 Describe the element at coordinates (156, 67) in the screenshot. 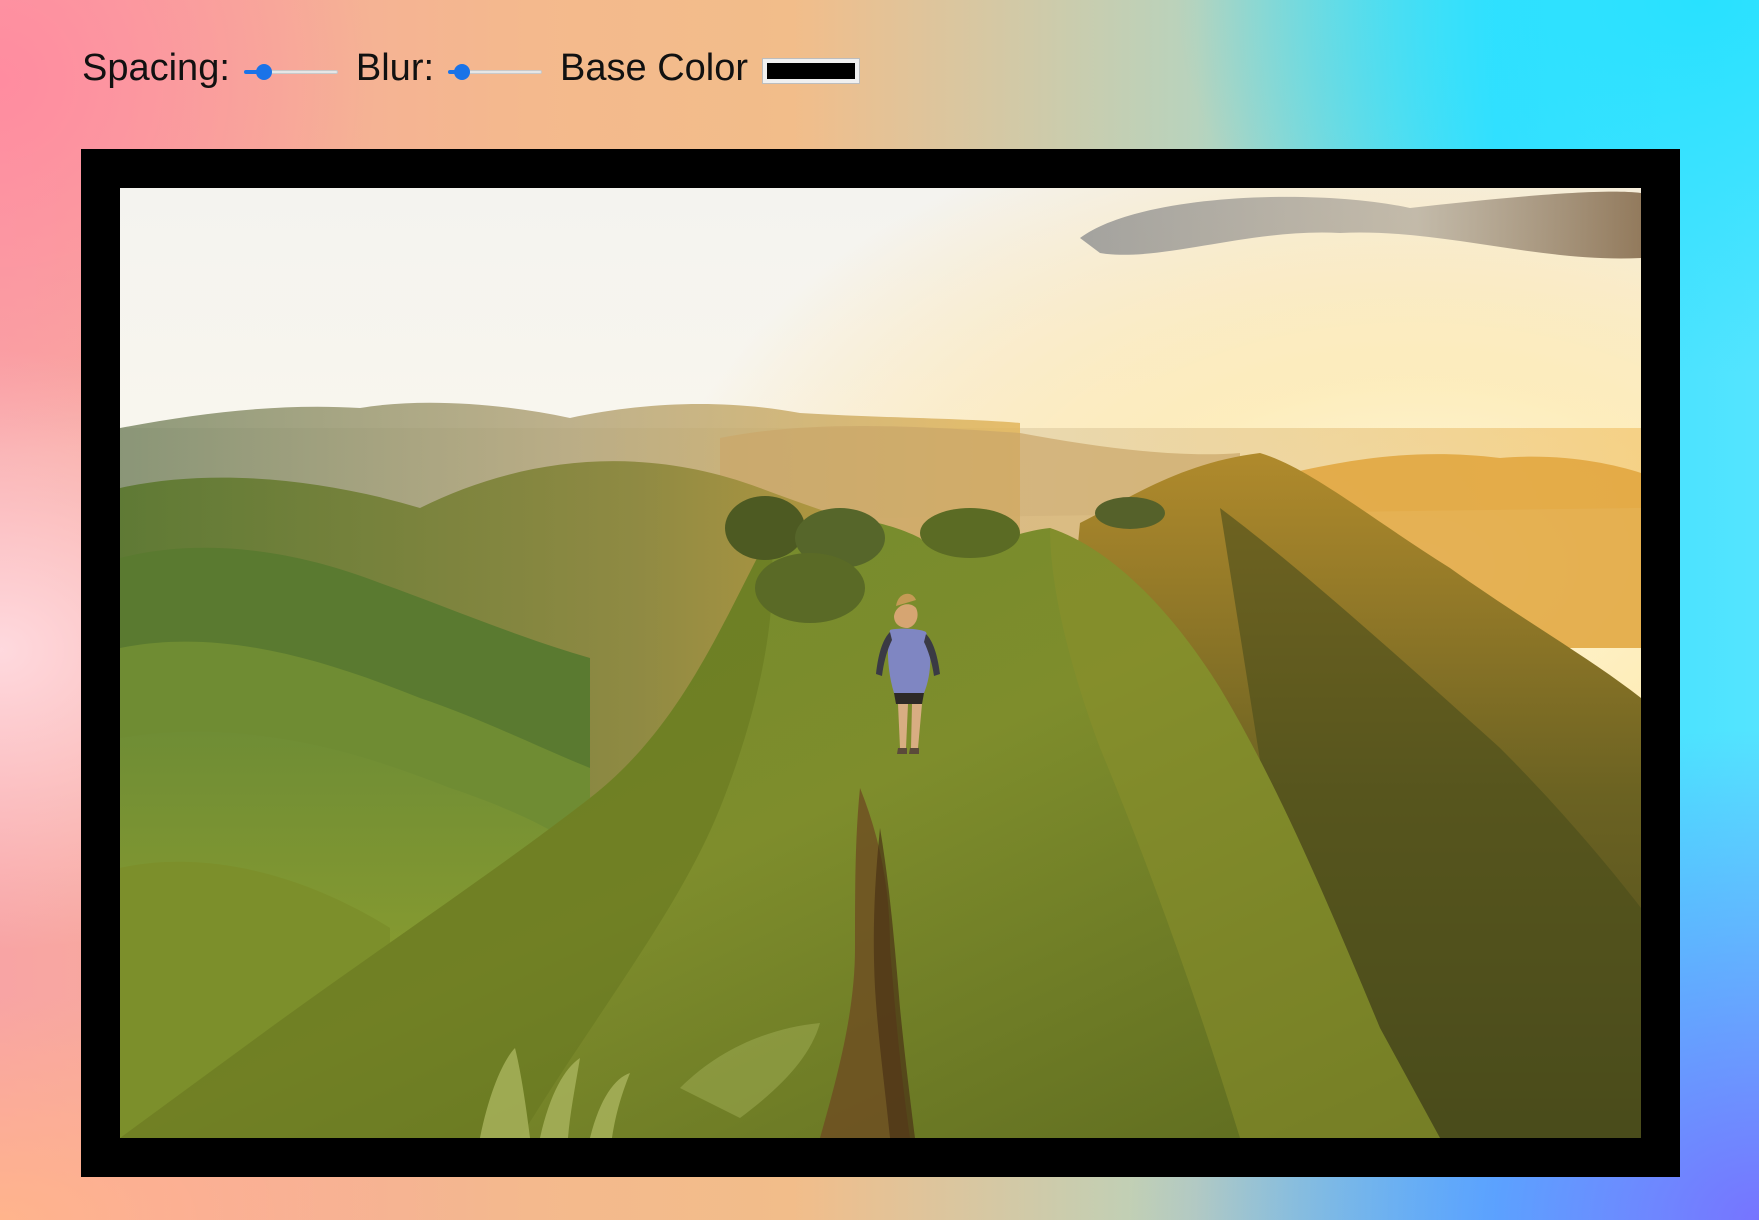

I see `spacing-label: Spacing:` at that location.